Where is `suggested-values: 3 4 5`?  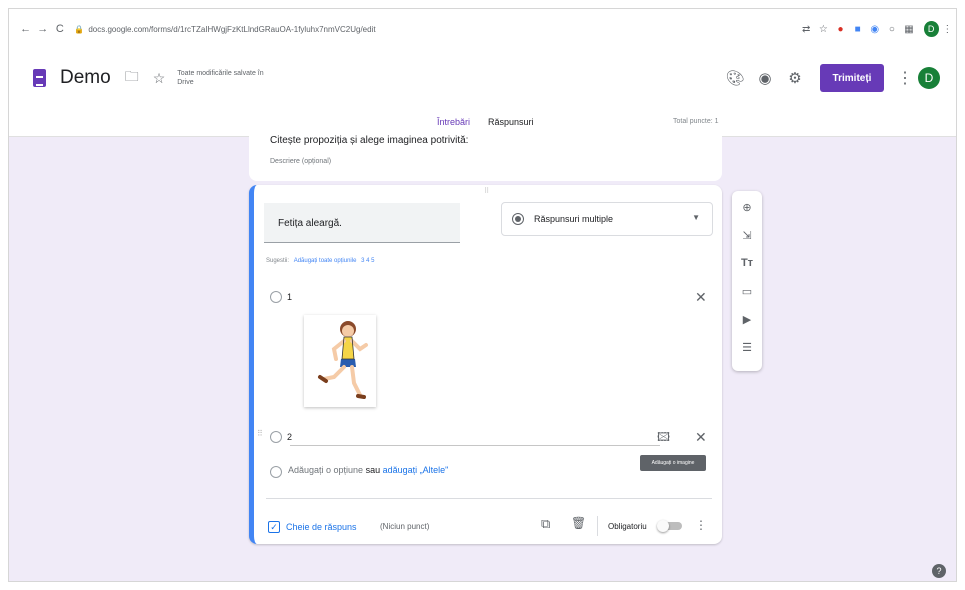
suggested-values: 3 4 5 is located at coordinates (367, 261).